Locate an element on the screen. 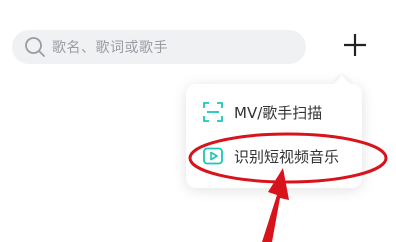 This screenshot has height=242, width=396. add-button is located at coordinates (355, 47).